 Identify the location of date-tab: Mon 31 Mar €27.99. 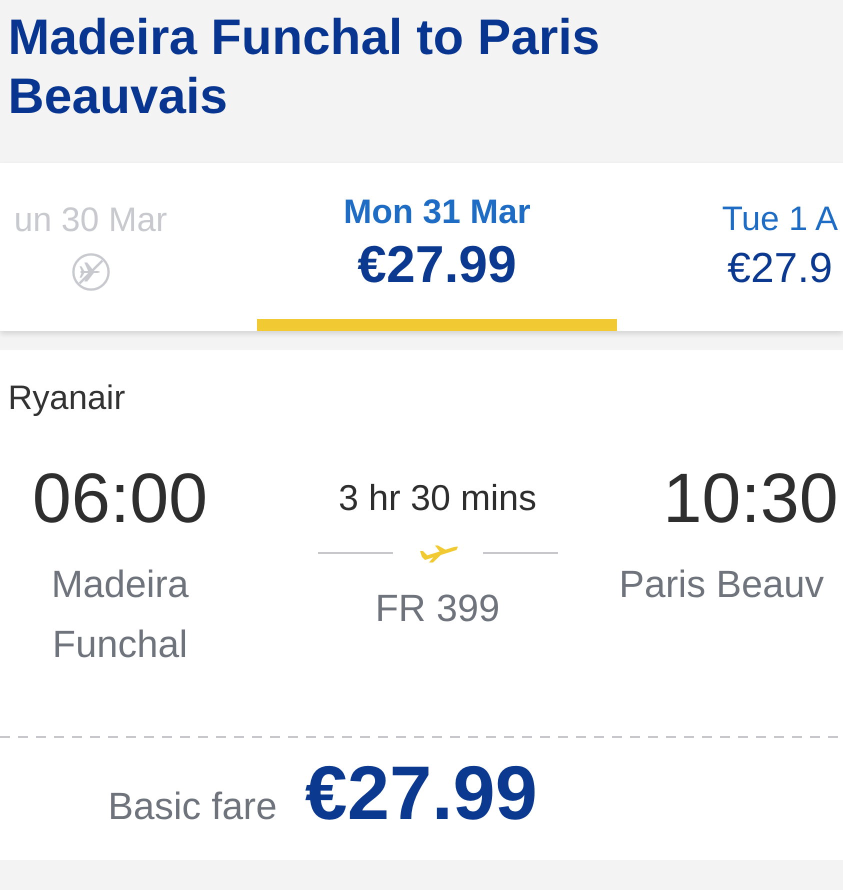
(437, 247).